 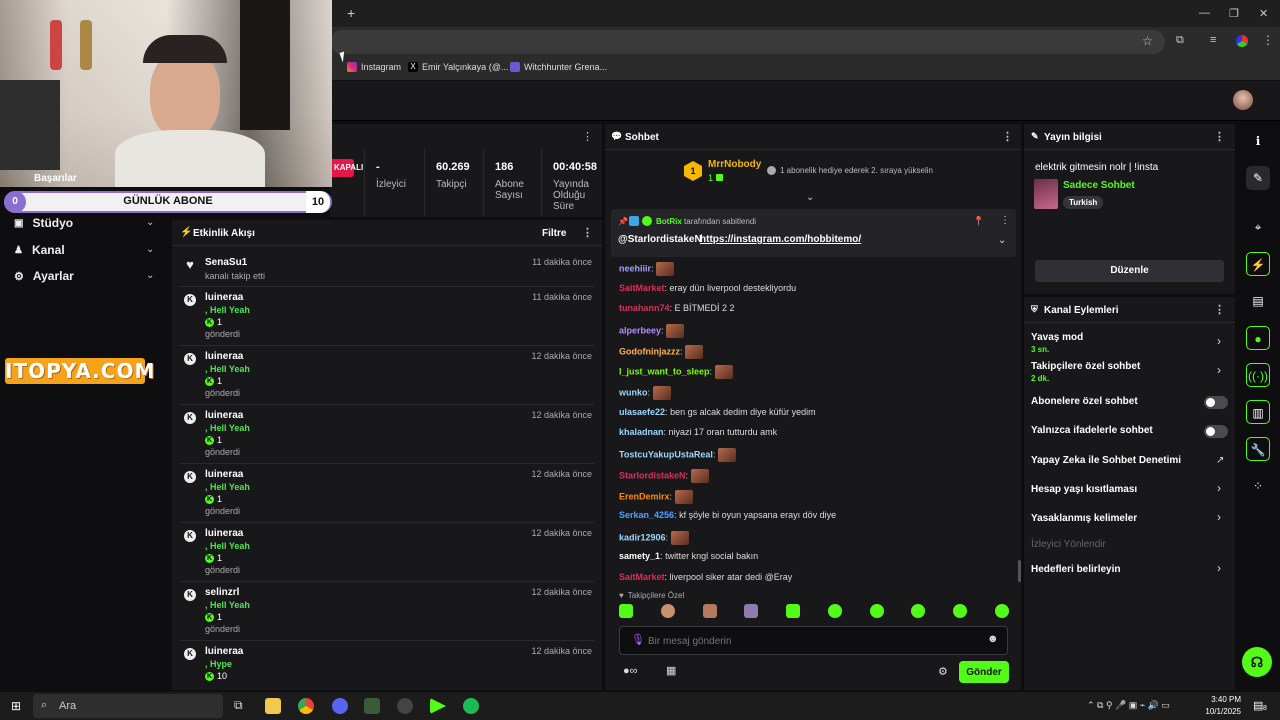 I want to click on notification-icon: ▤, so click(x=1258, y=705).